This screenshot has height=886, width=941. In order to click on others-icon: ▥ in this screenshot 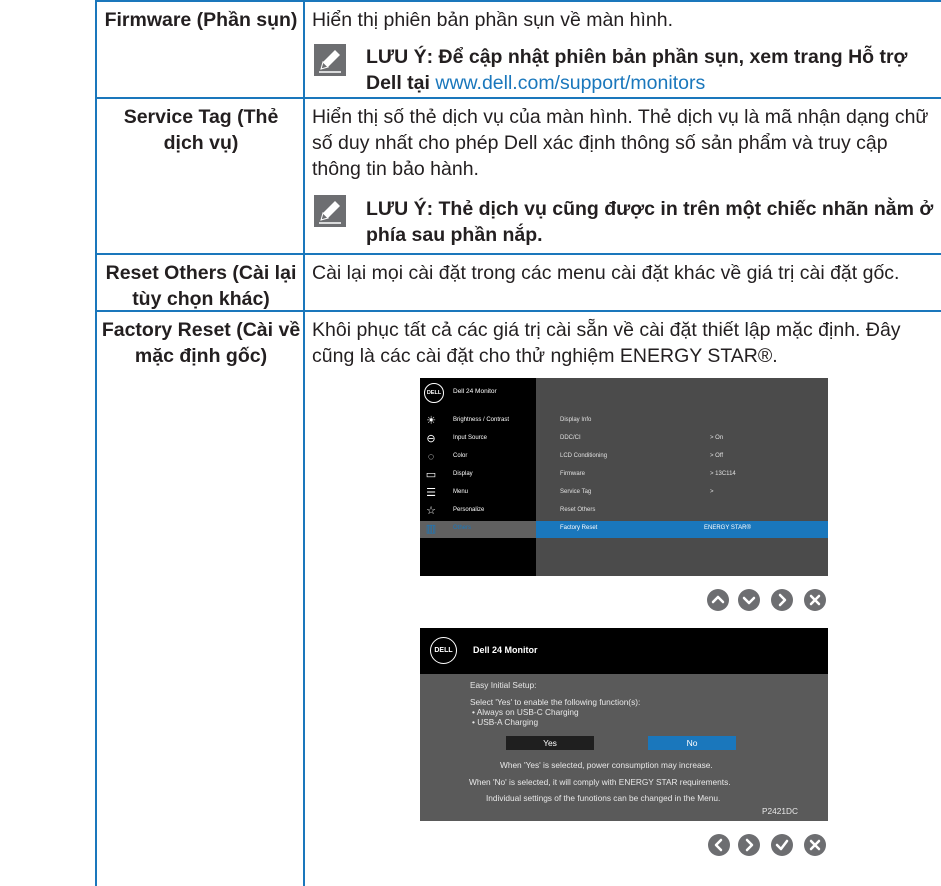, I will do `click(431, 529)`.